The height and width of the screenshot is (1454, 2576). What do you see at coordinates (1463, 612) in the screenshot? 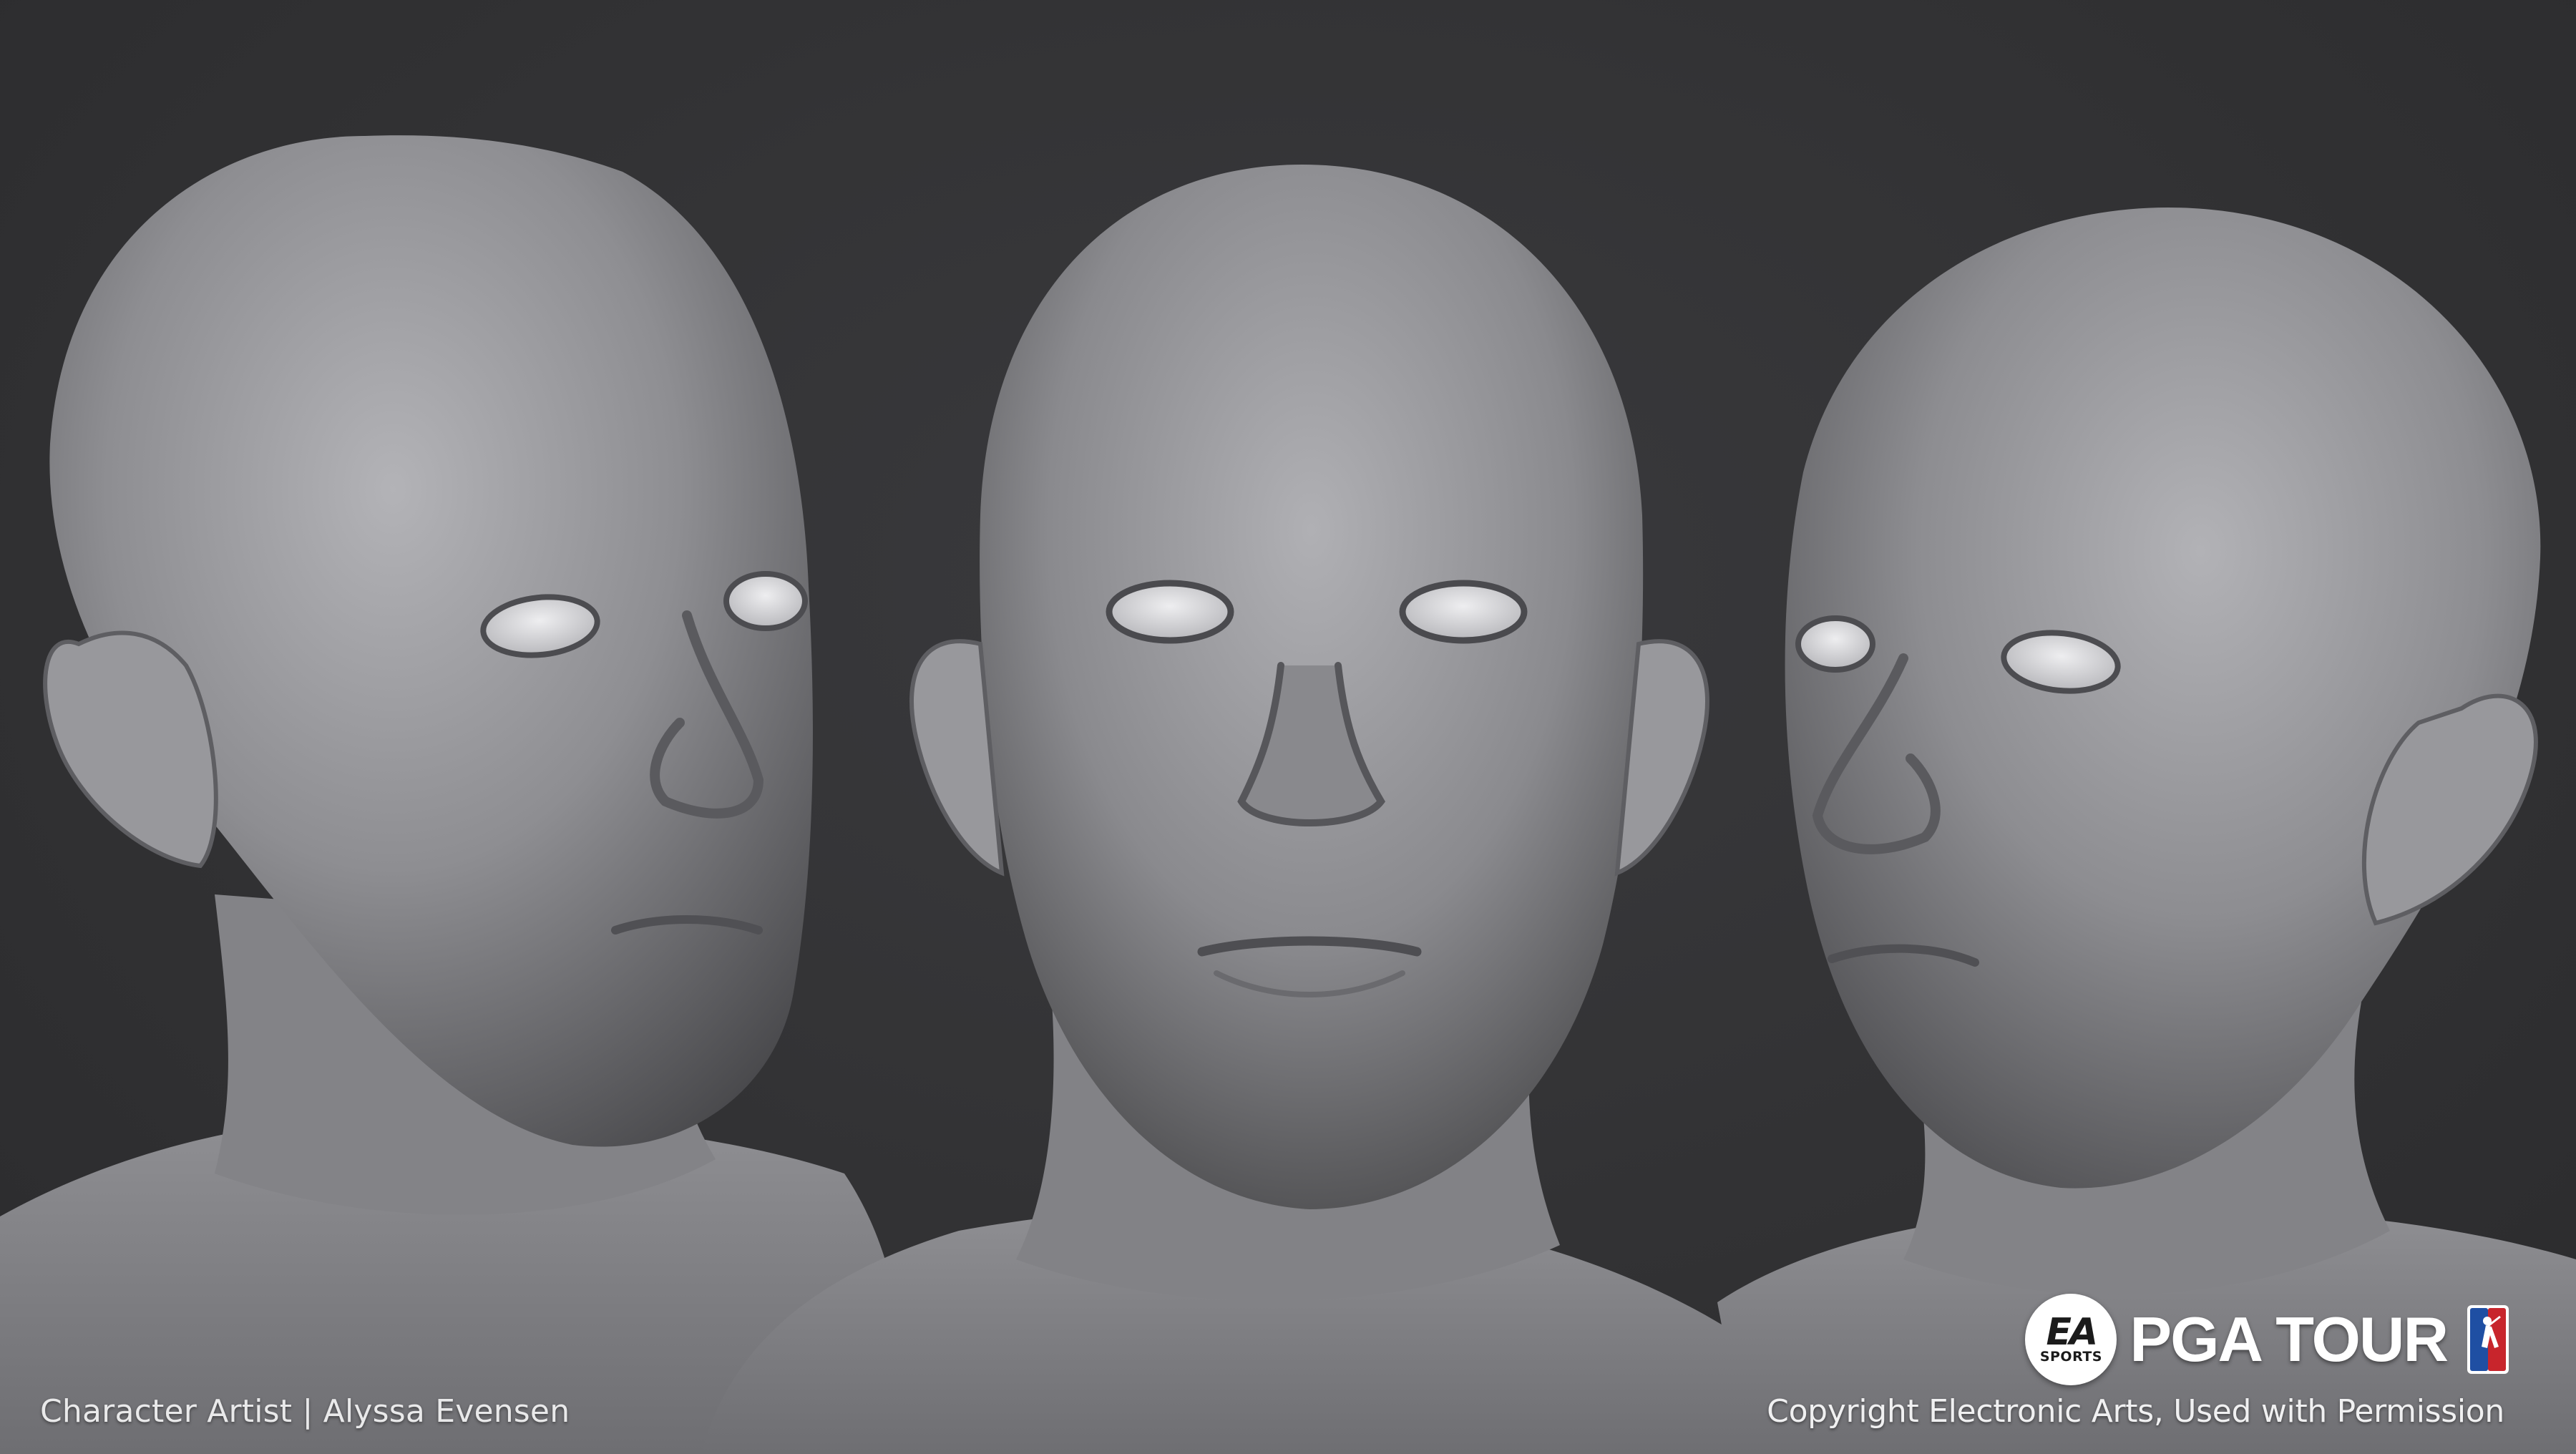
I see `front-eye-right` at bounding box center [1463, 612].